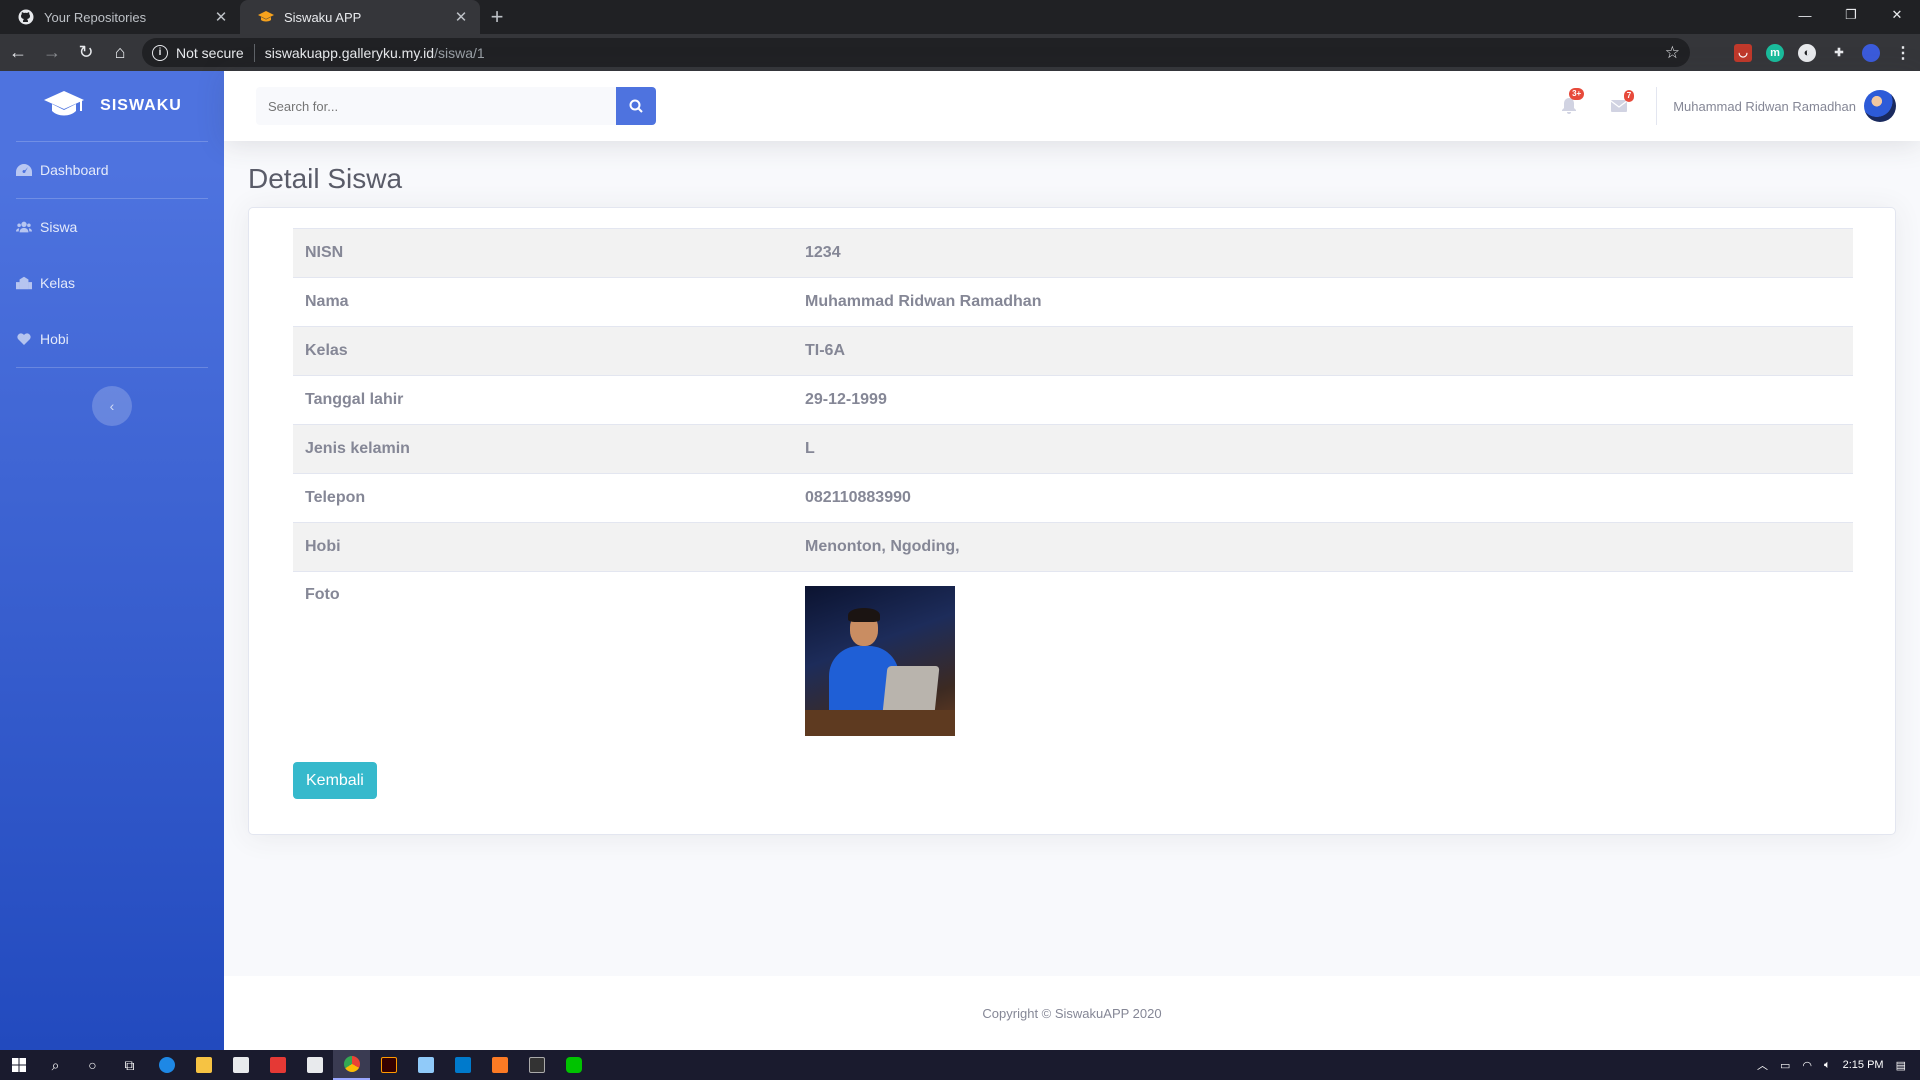 The height and width of the screenshot is (1080, 1920). What do you see at coordinates (325, 178) in the screenshot?
I see `page-title: Detail Siswa` at bounding box center [325, 178].